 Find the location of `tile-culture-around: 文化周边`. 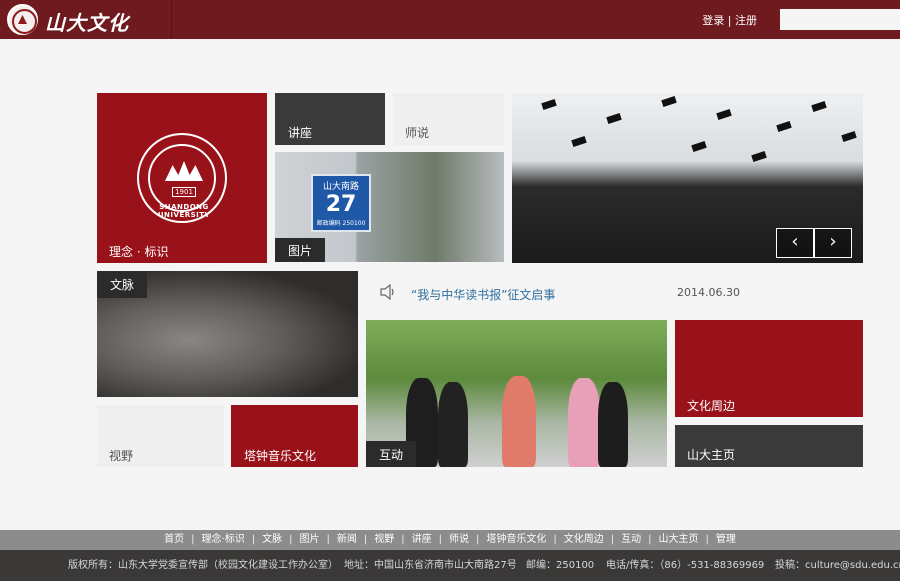

tile-culture-around: 文化周边 is located at coordinates (769, 368).